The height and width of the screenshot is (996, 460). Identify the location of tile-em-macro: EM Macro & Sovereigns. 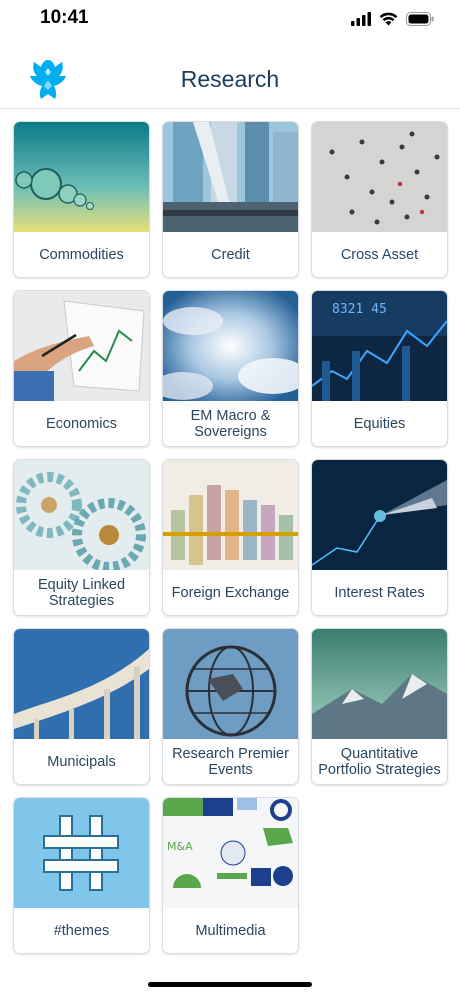
(230, 368).